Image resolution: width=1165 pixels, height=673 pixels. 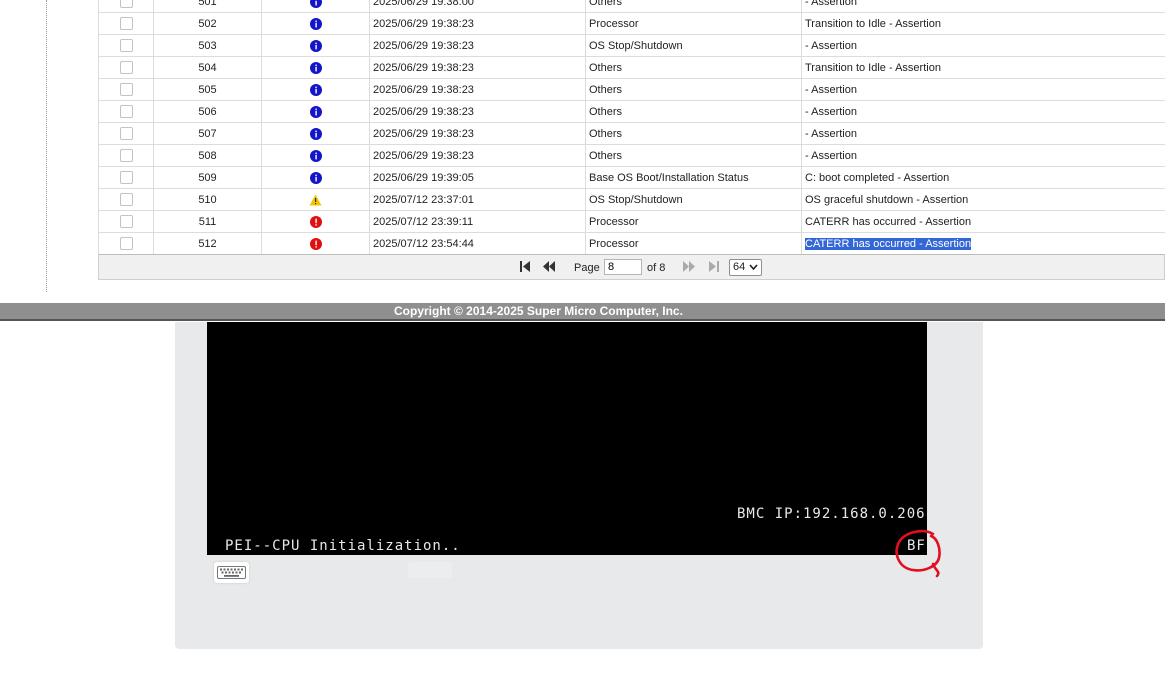 What do you see at coordinates (983, 199) in the screenshot?
I see `event-description: OS graceful shutdown - Assertion` at bounding box center [983, 199].